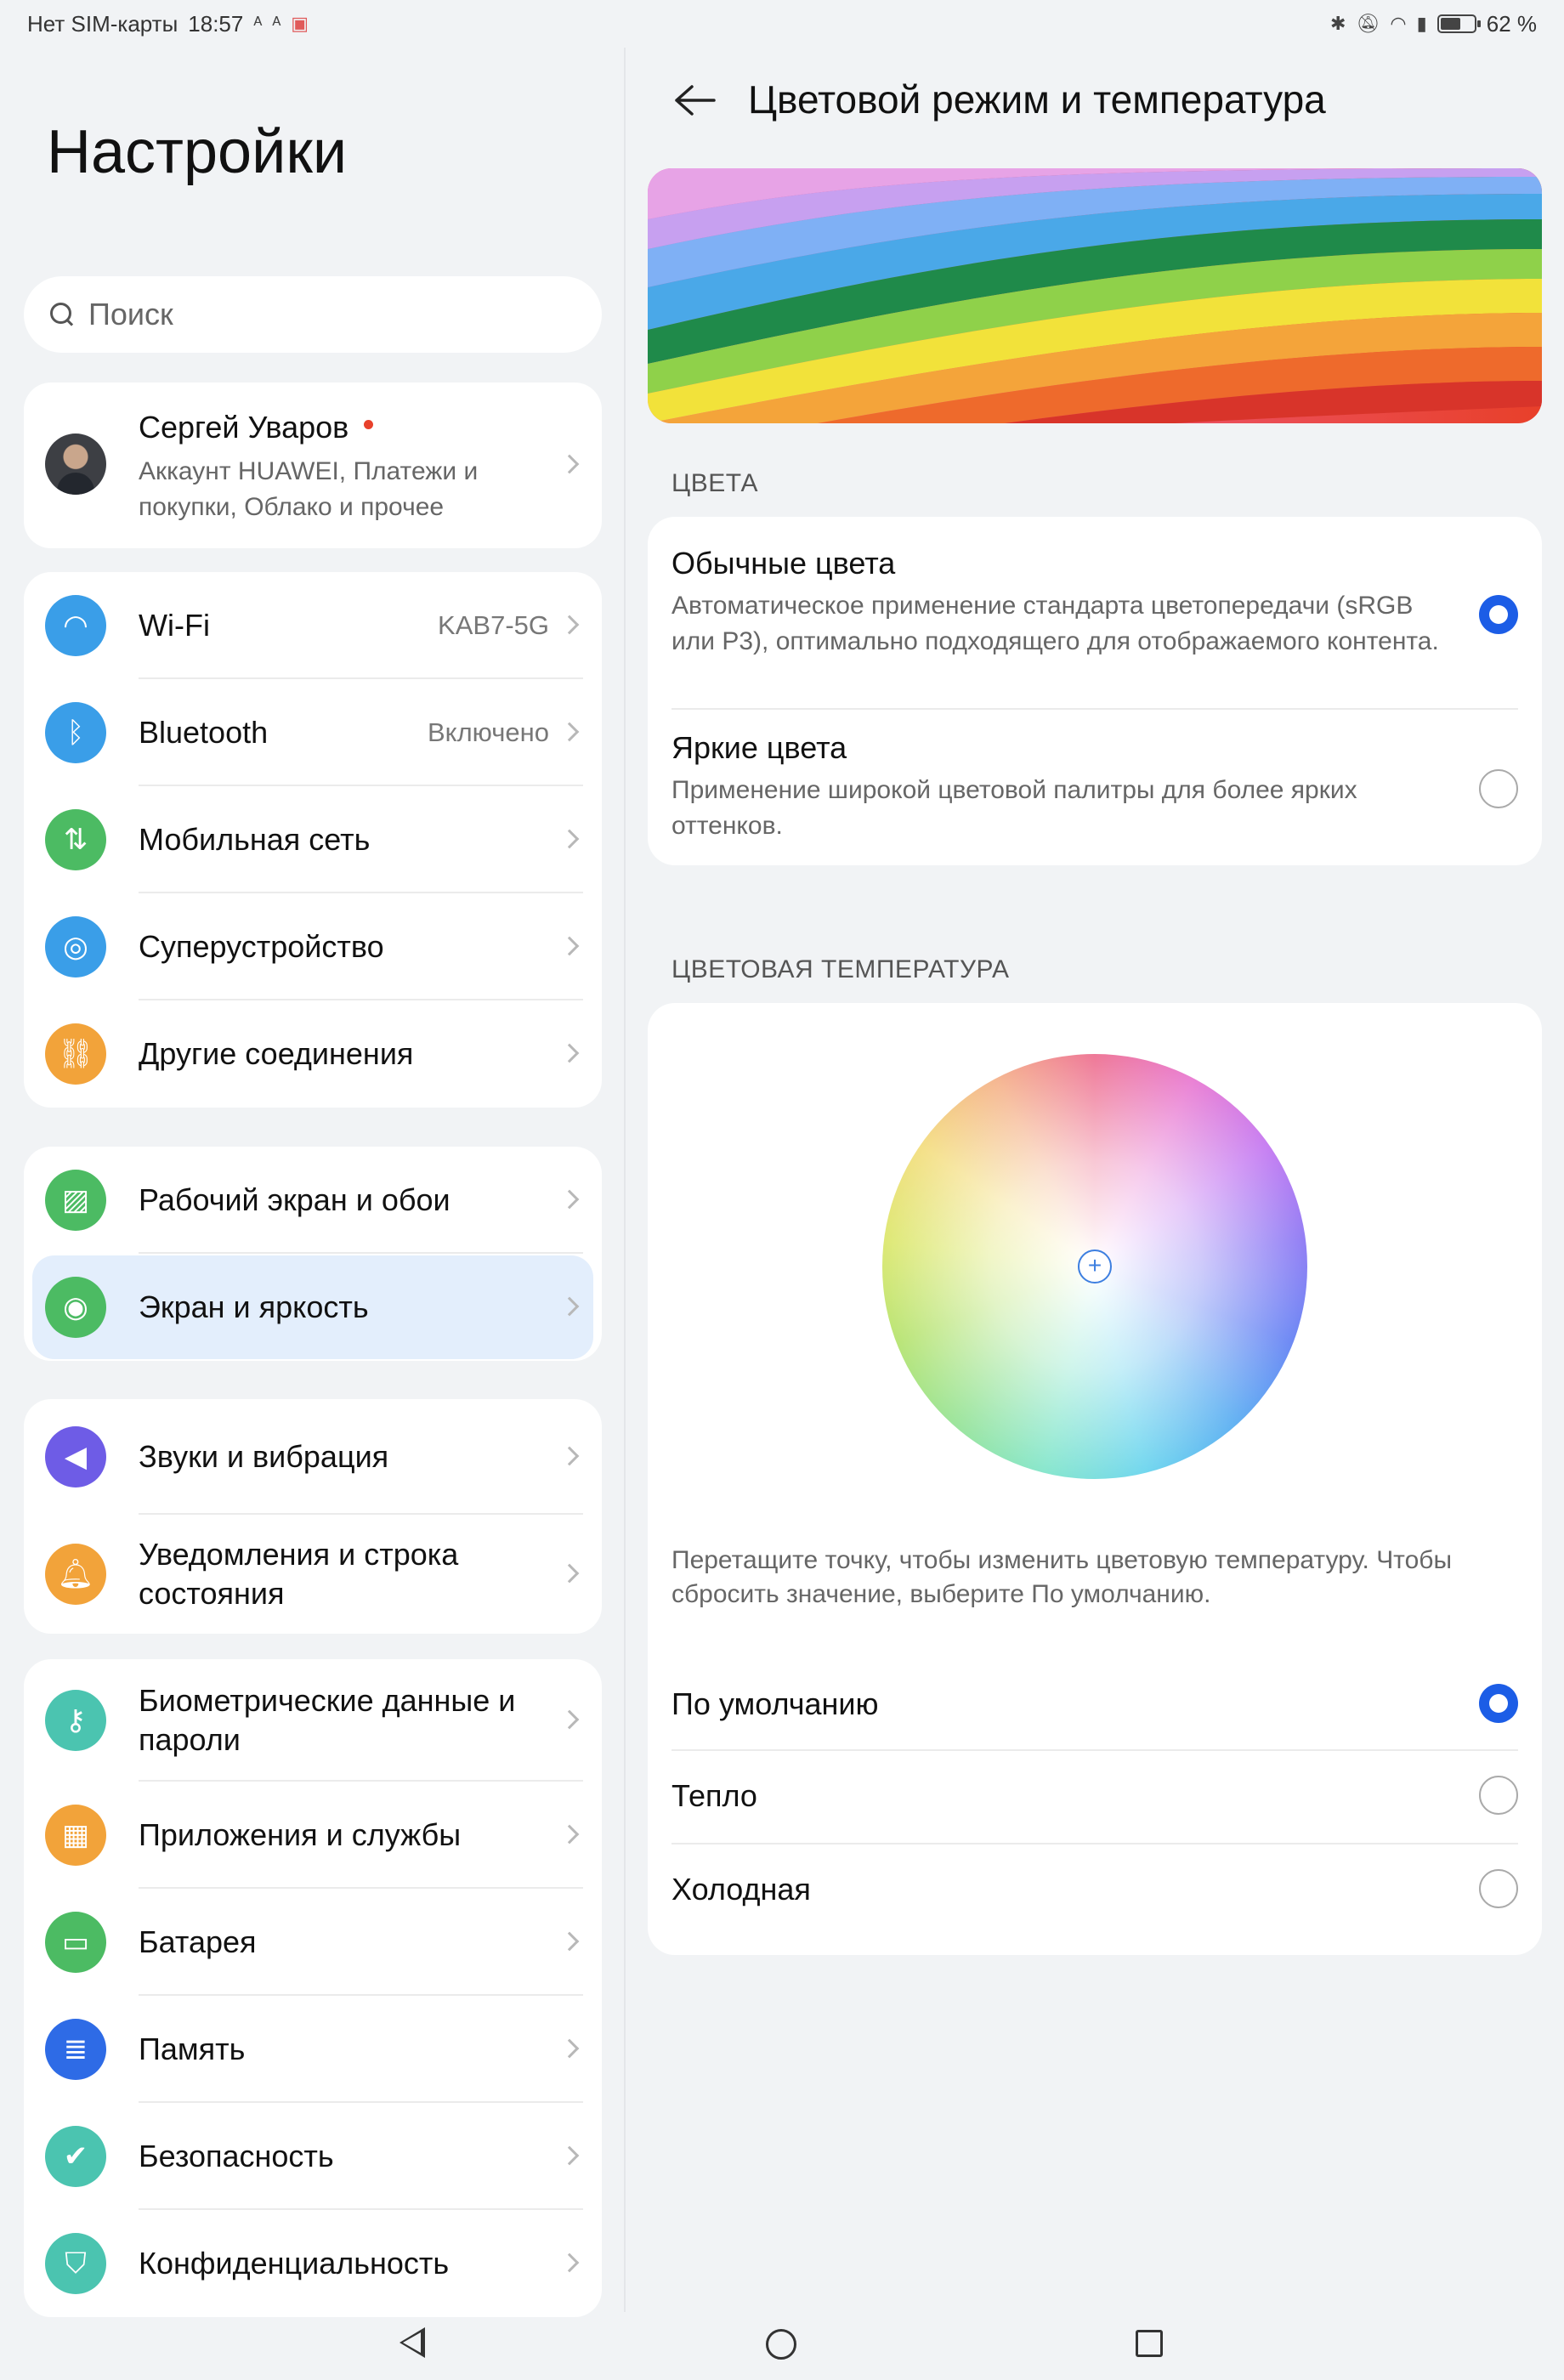  What do you see at coordinates (488, 732) in the screenshot?
I see `settings-row-value: Включено` at bounding box center [488, 732].